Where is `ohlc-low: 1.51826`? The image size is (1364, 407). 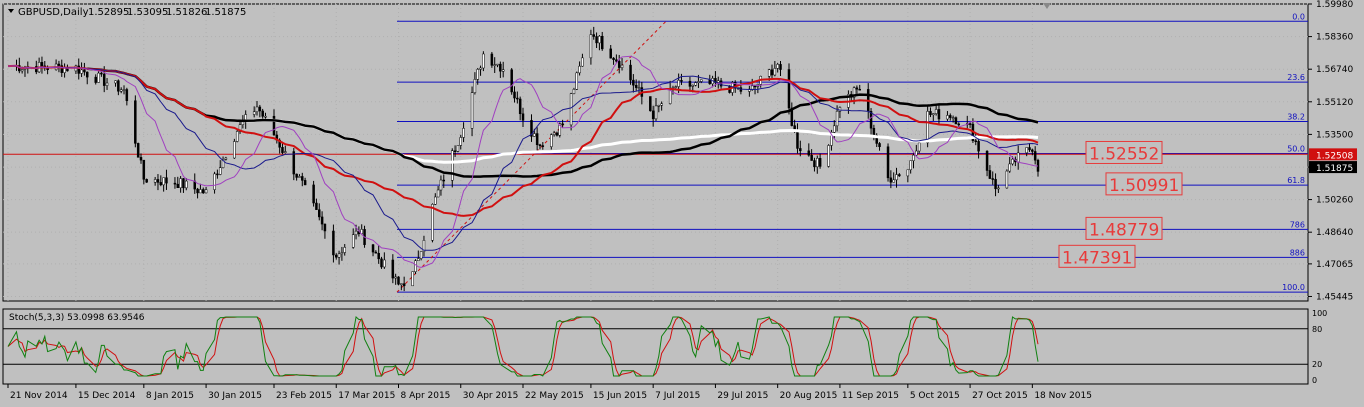 ohlc-low: 1.51826 is located at coordinates (186, 12).